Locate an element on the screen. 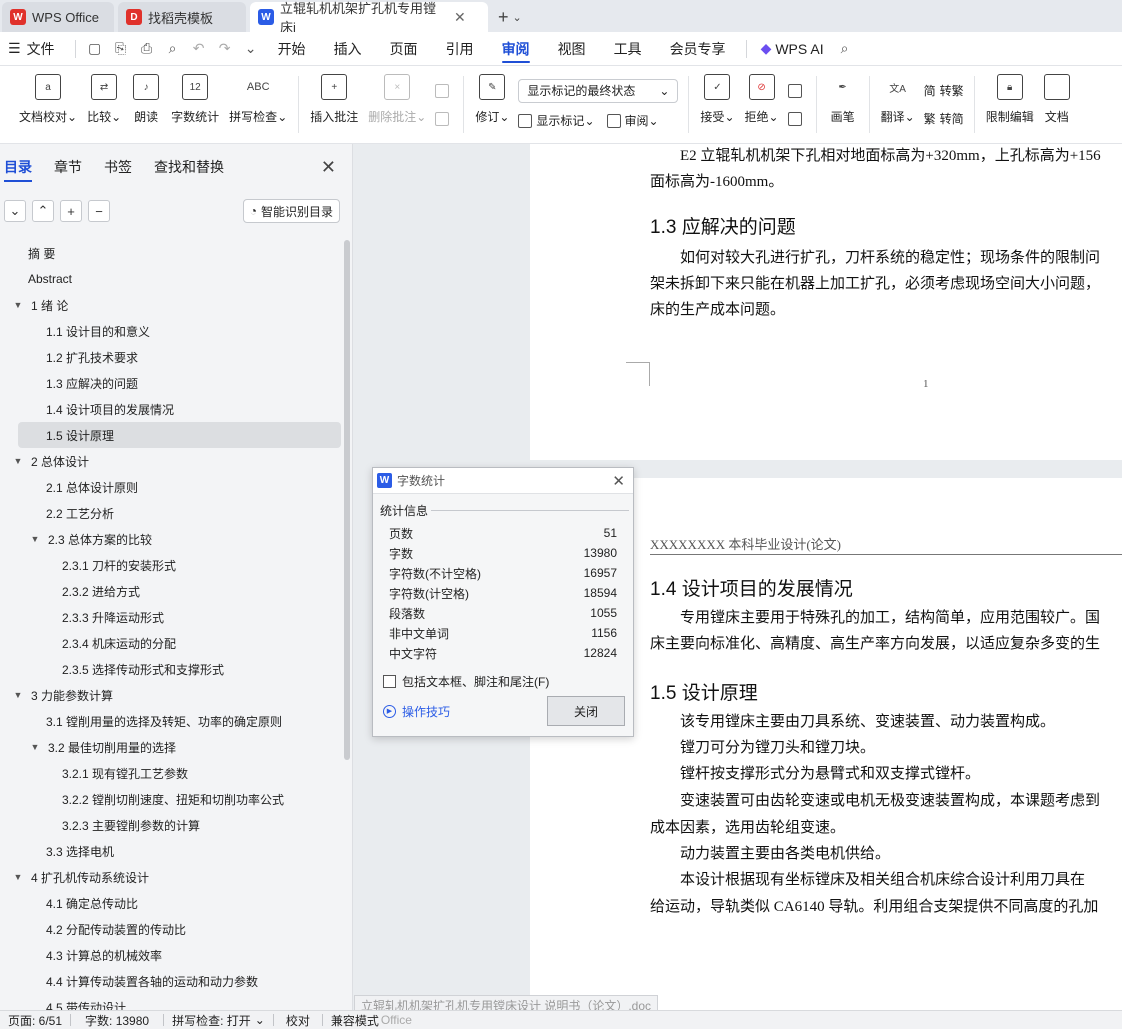 The width and height of the screenshot is (1122, 1029). toc-item: ▼ 4 扩孔机传动系统设计 is located at coordinates (172, 877).